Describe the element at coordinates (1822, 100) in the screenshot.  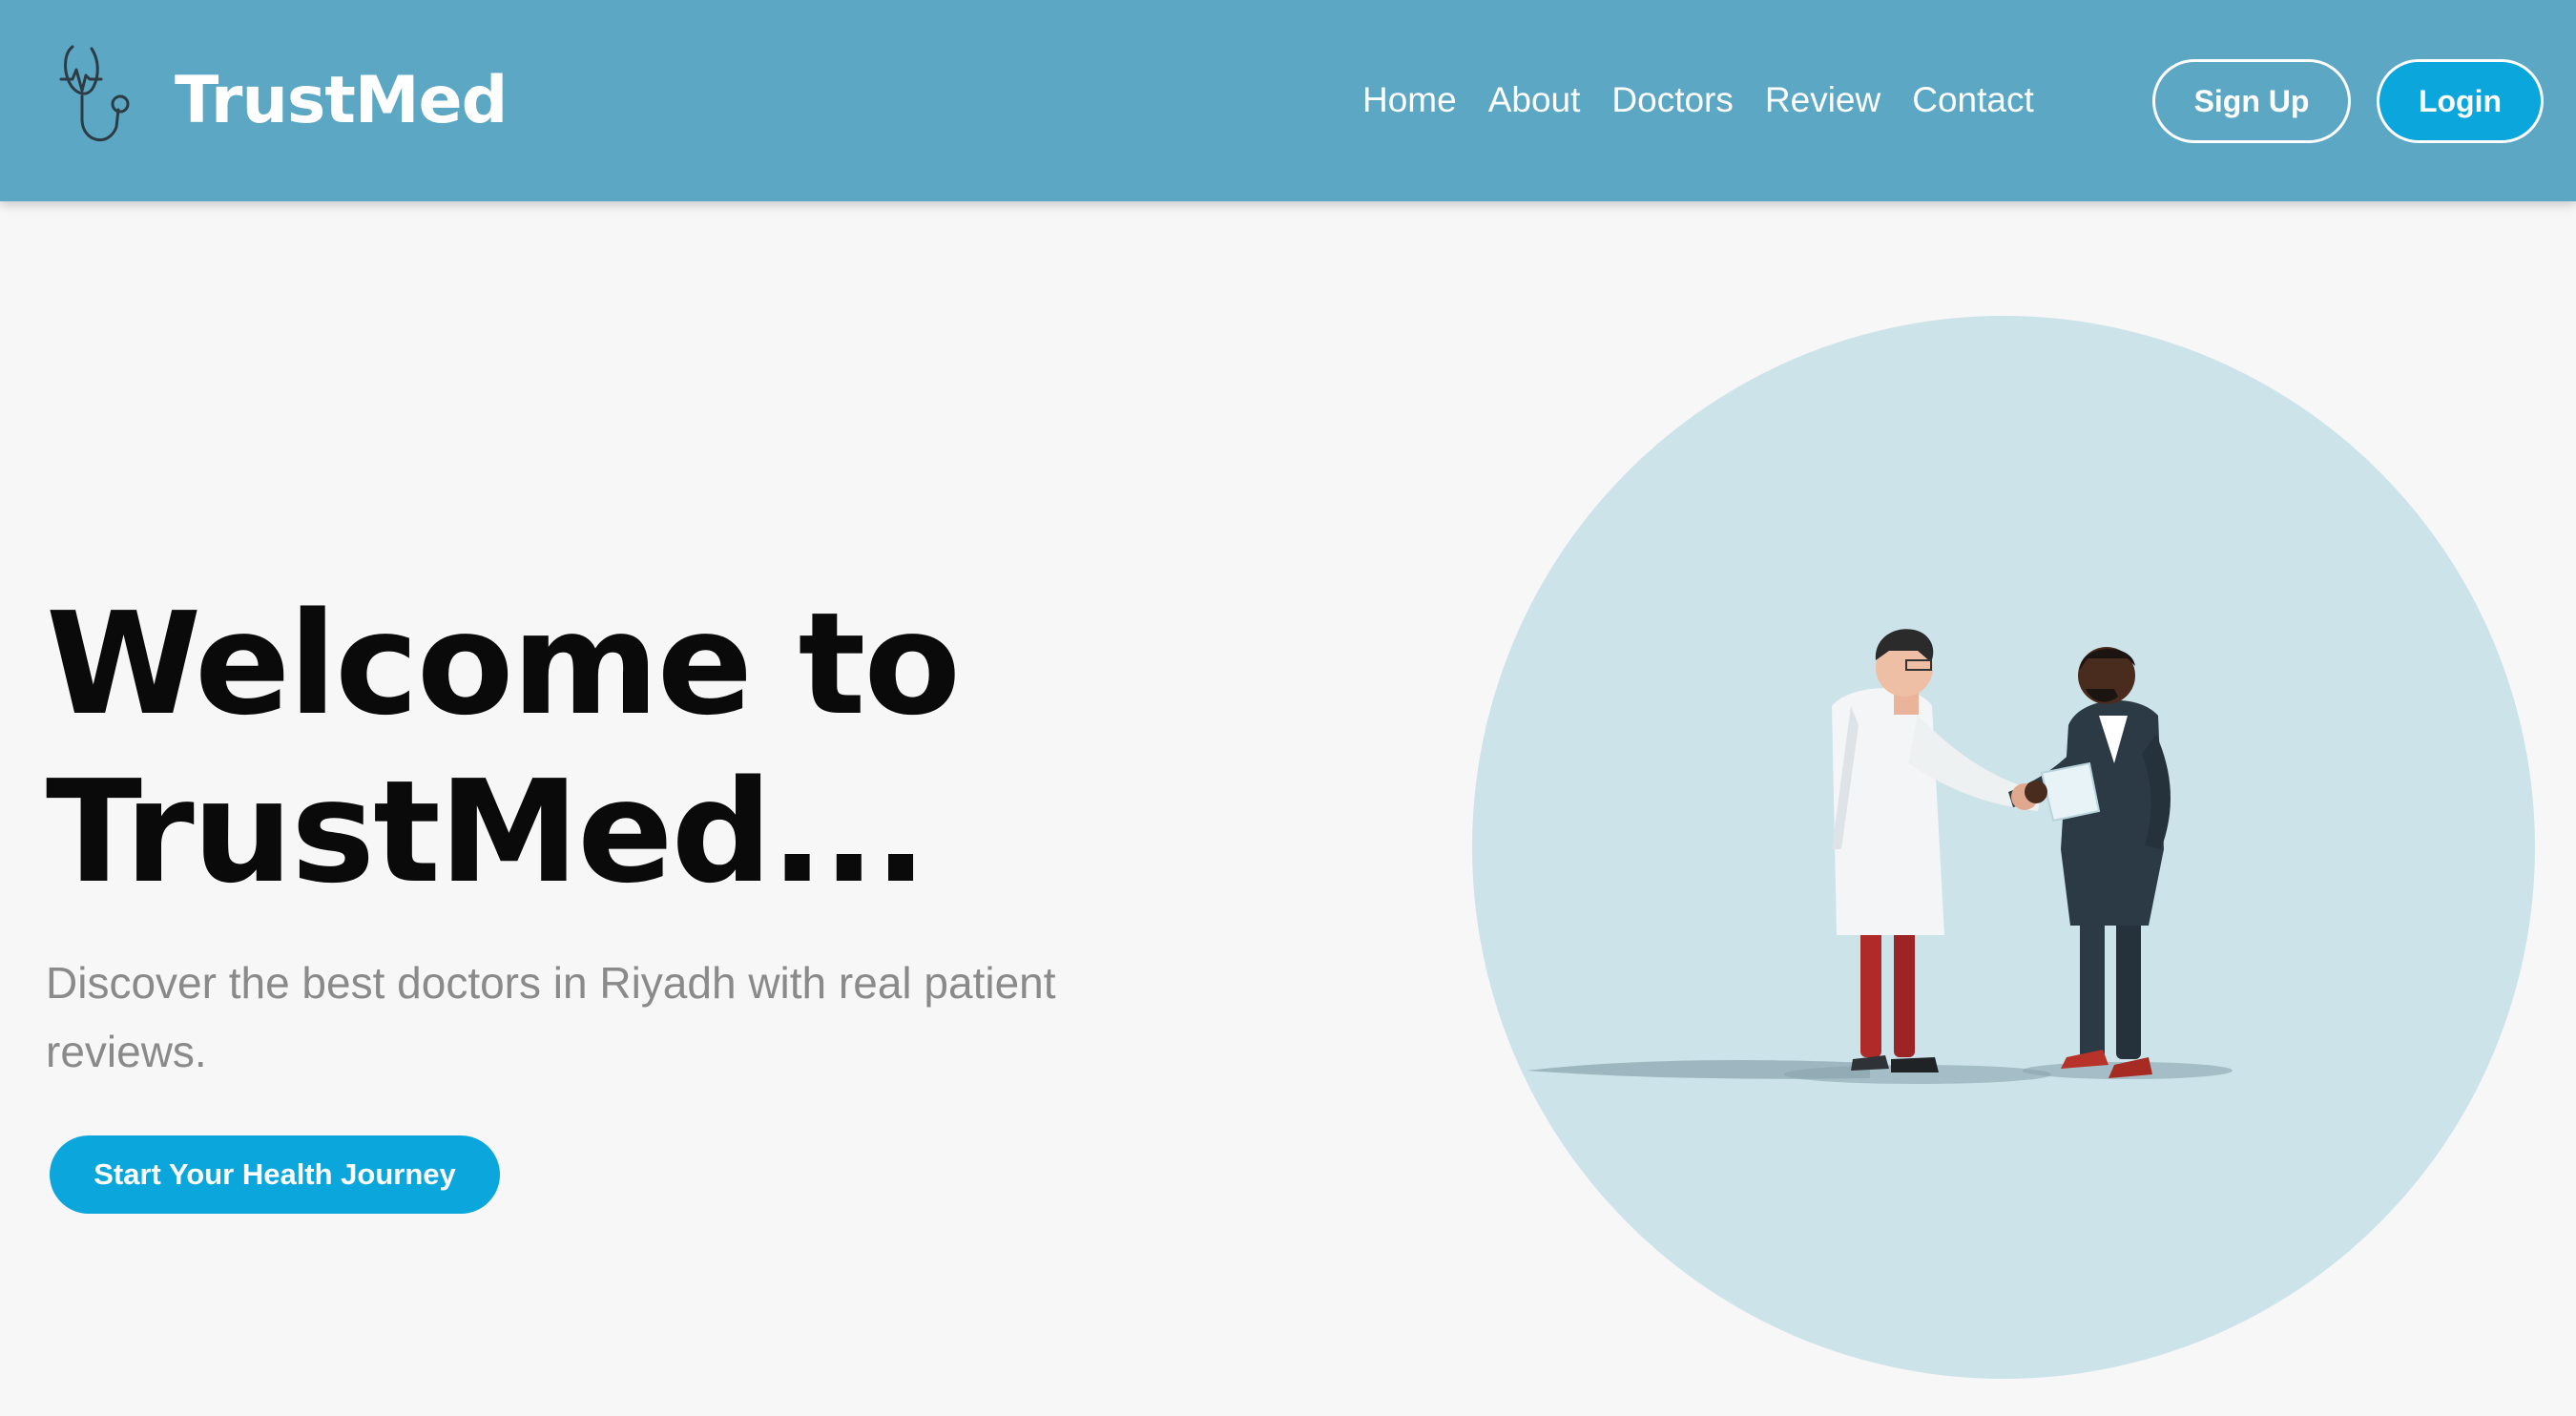
I see `nav-review-link: Review` at that location.